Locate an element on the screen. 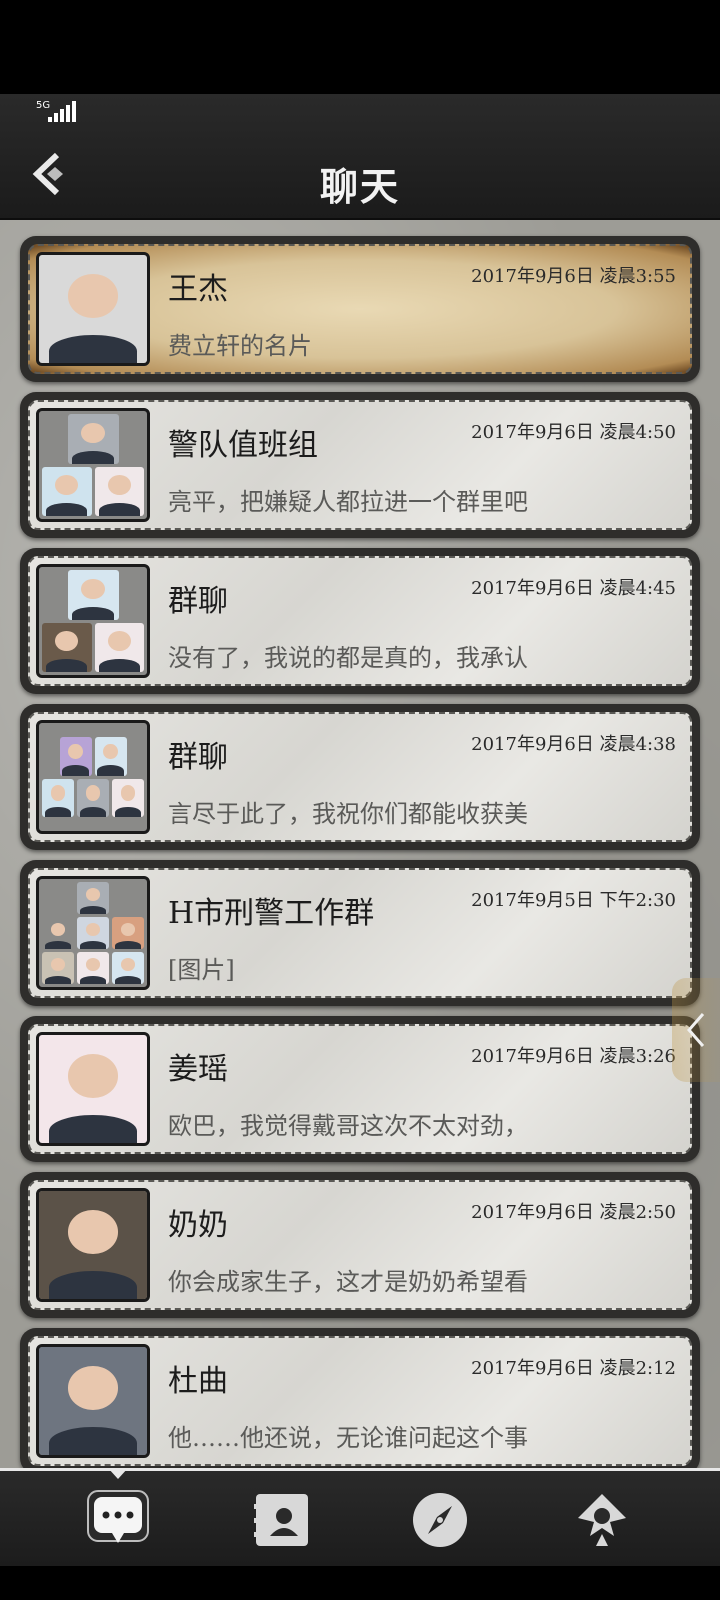 The height and width of the screenshot is (1600, 720). side-drawer-handle is located at coordinates (696, 1030).